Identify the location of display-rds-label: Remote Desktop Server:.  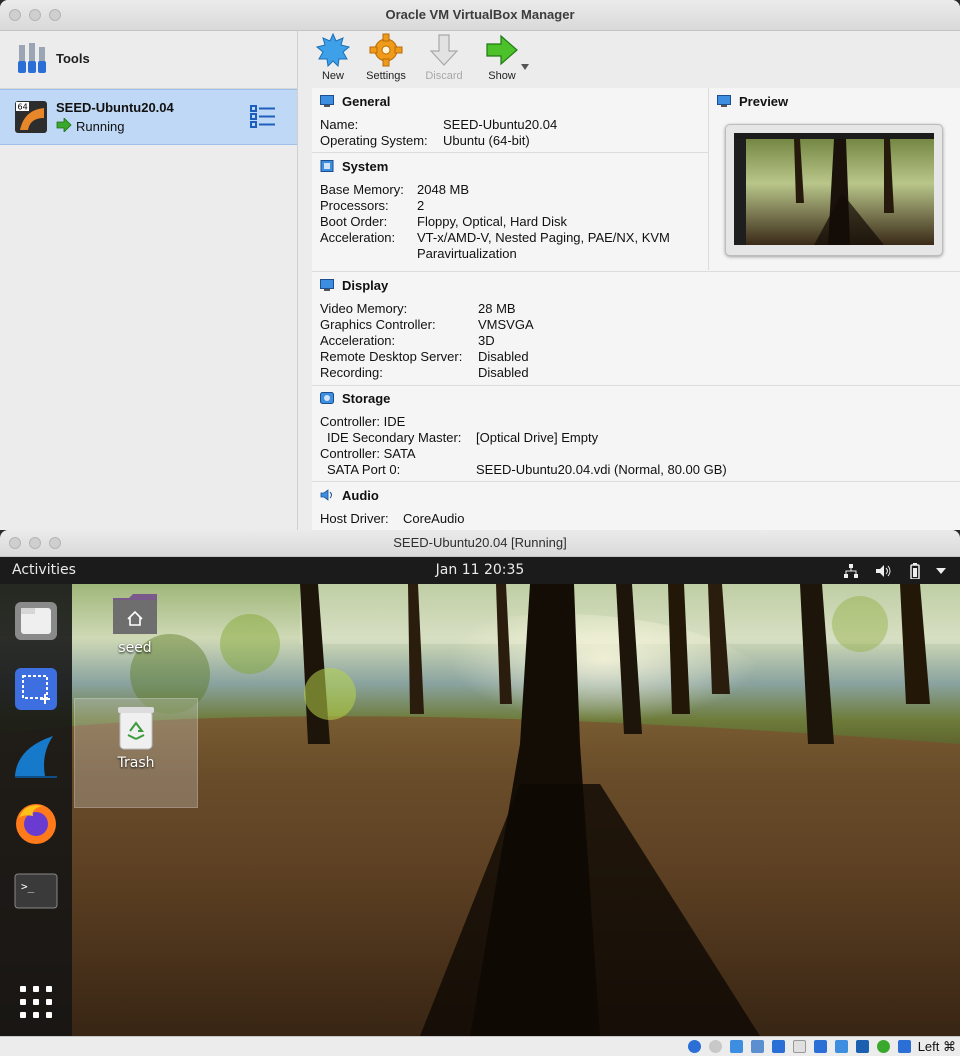
(391, 356).